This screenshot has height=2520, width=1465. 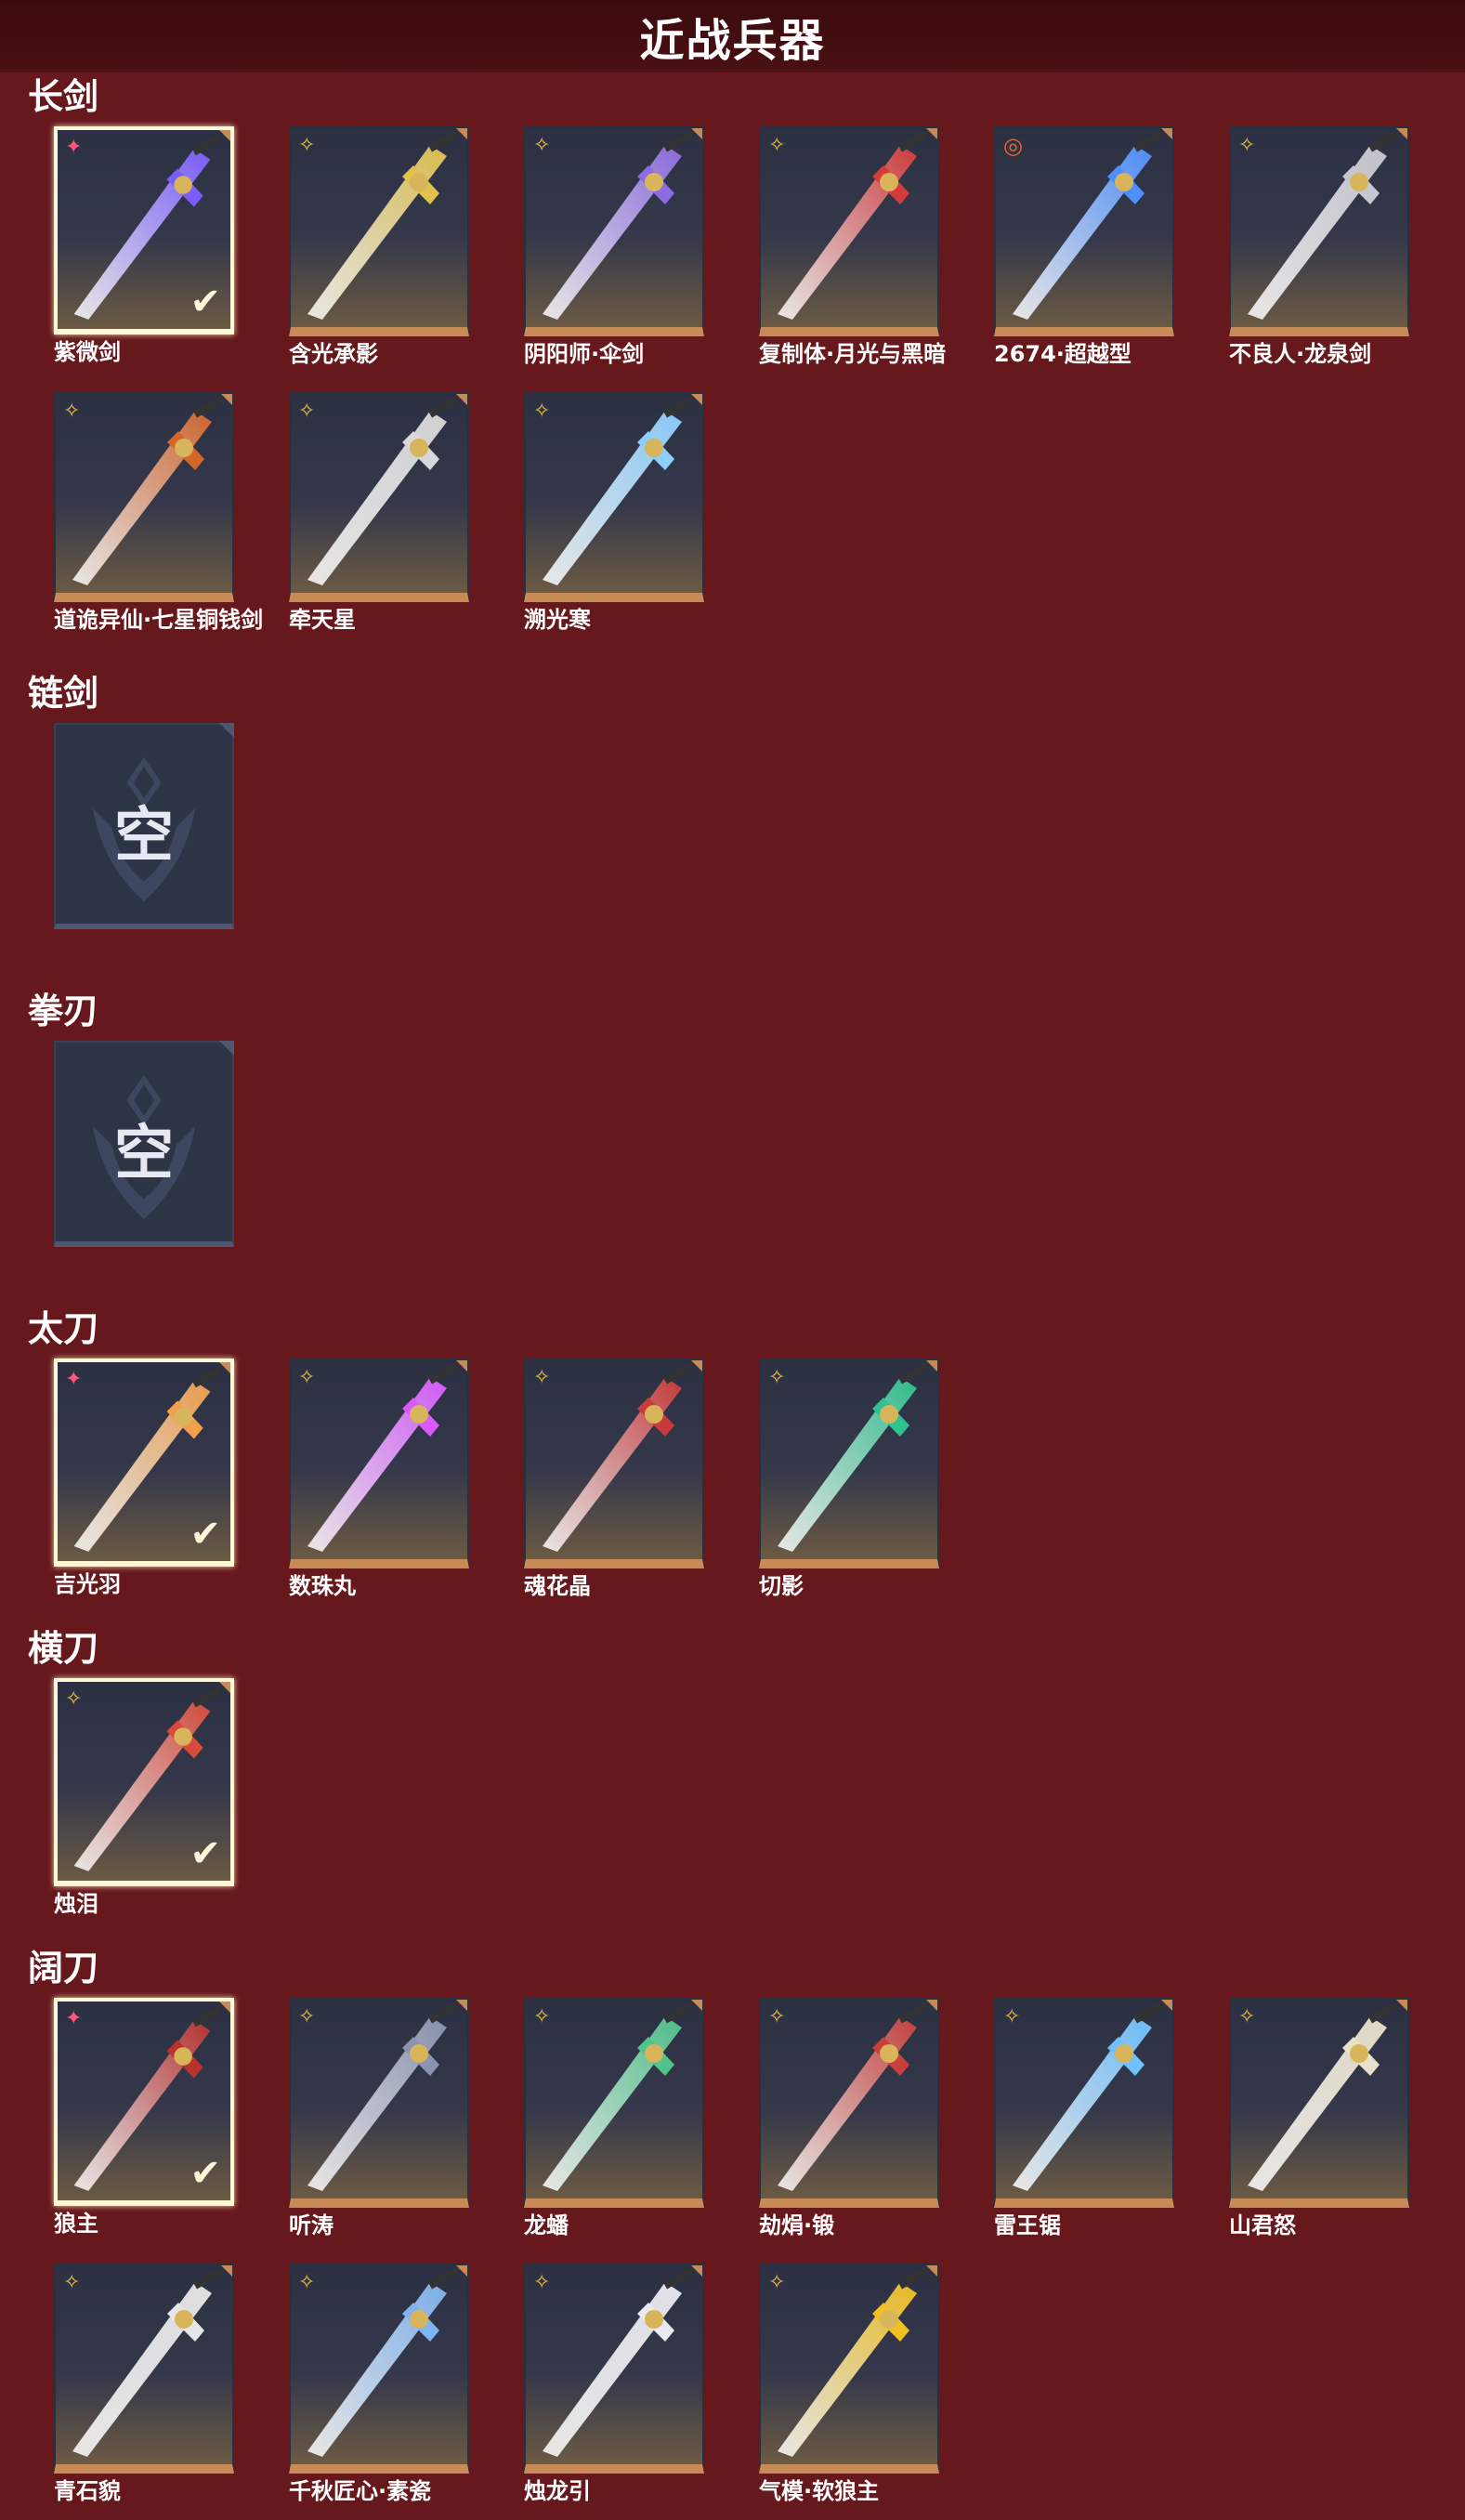 What do you see at coordinates (797, 2225) in the screenshot?
I see `weapon-name: 劫焆·锻` at bounding box center [797, 2225].